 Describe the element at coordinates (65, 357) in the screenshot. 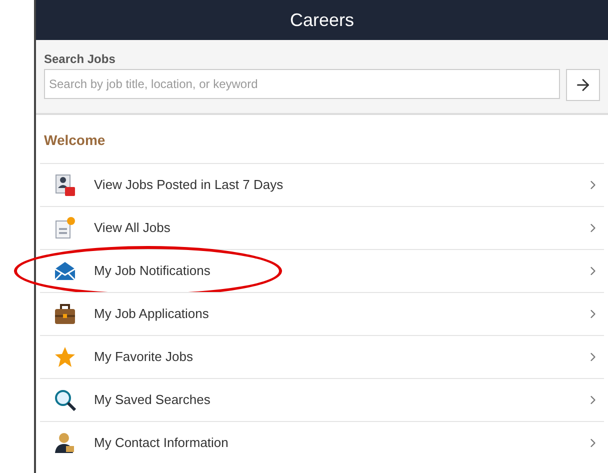

I see `star-icon` at that location.